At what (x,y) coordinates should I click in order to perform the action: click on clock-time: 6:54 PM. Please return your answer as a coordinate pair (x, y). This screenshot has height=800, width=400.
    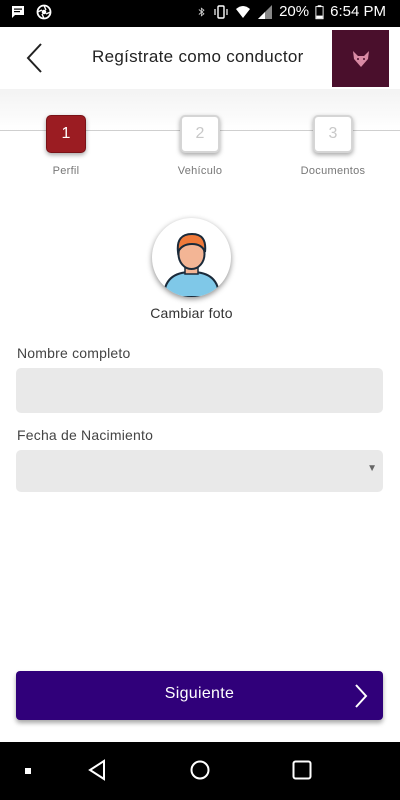
    Looking at the image, I should click on (358, 11).